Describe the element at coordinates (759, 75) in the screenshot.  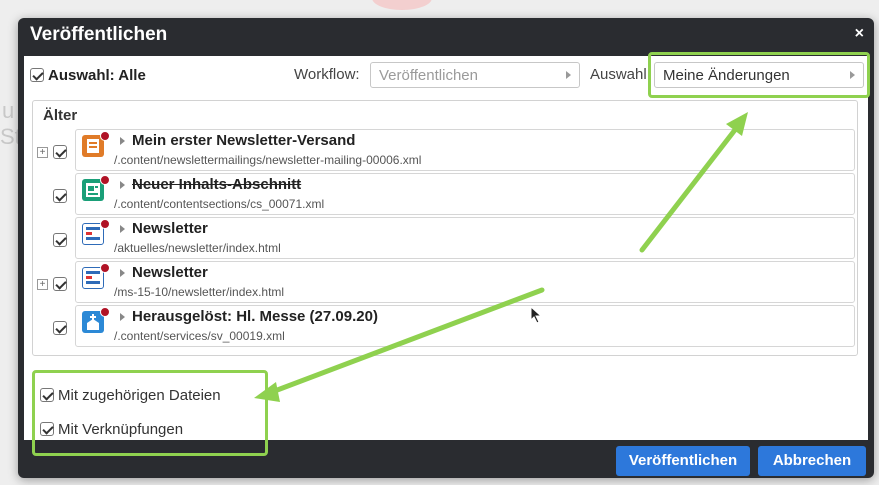
I see `highlight-frame` at that location.